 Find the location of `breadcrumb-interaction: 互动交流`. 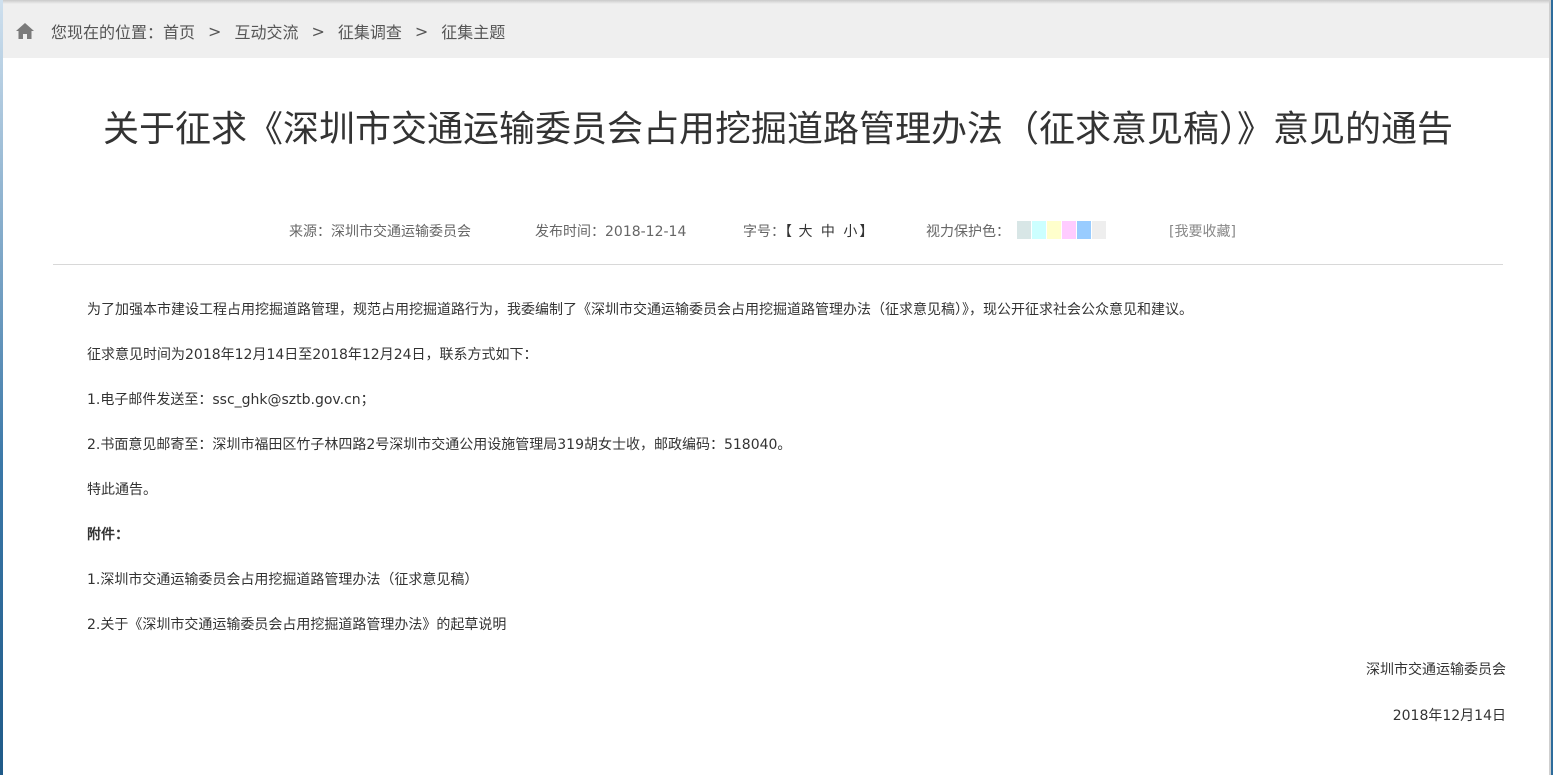

breadcrumb-interaction: 互动交流 is located at coordinates (266, 31).